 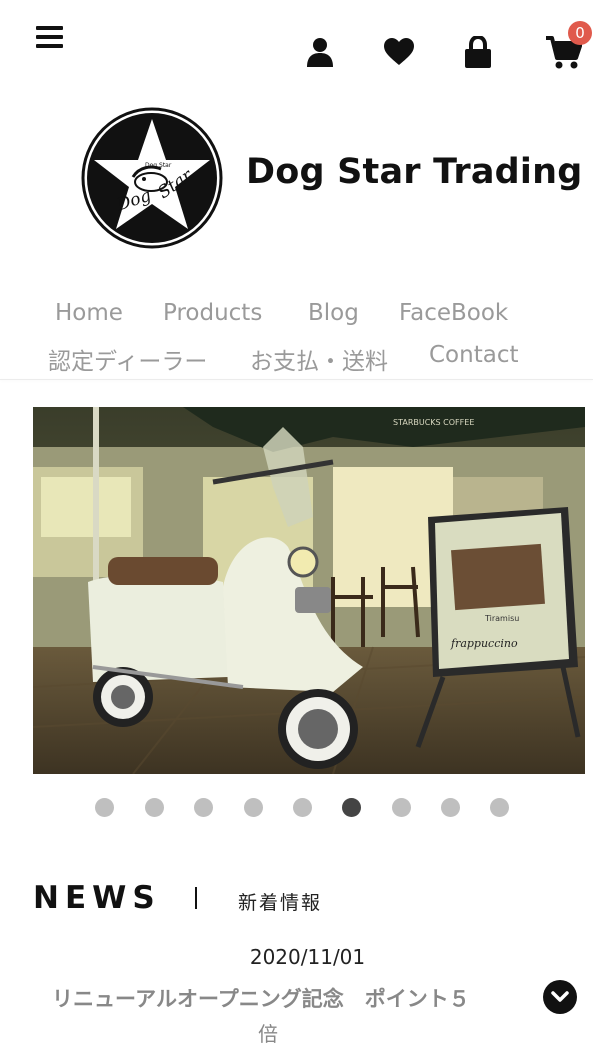 I want to click on awning-text: STARBUCKS COFFEE, so click(x=433, y=422).